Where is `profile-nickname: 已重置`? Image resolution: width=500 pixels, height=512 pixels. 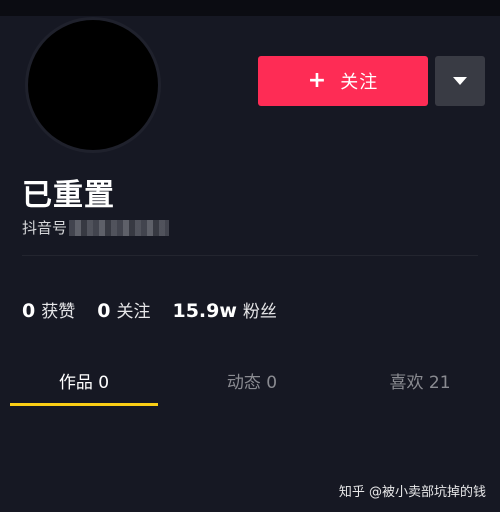 profile-nickname: 已重置 is located at coordinates (68, 195).